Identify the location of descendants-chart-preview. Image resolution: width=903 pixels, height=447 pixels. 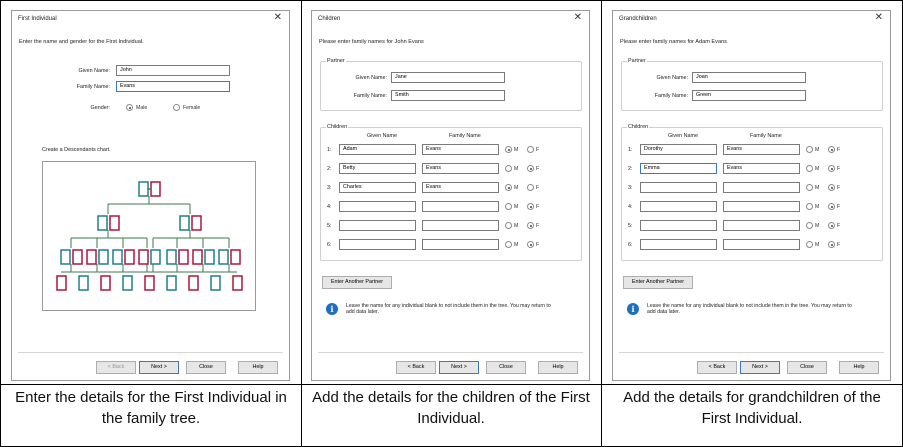
(149, 236).